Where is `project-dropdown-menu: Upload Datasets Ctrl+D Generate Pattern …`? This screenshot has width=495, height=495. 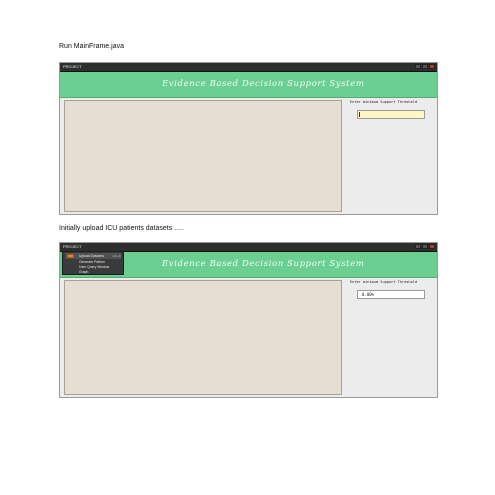 project-dropdown-menu: Upload Datasets Ctrl+D Generate Pattern … is located at coordinates (93, 263).